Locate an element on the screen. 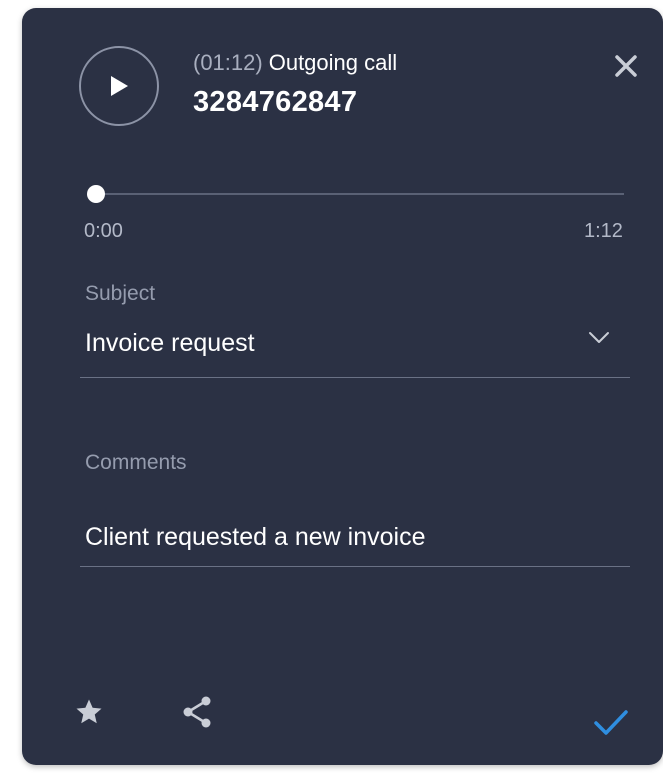 The width and height of the screenshot is (663, 773). call-type: Outgoing call is located at coordinates (333, 62).